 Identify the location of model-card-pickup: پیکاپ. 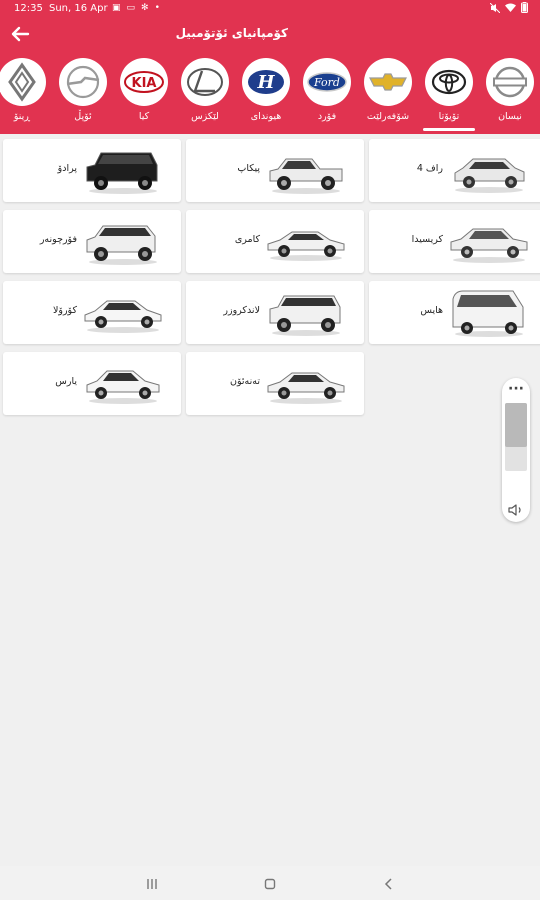
(275, 170).